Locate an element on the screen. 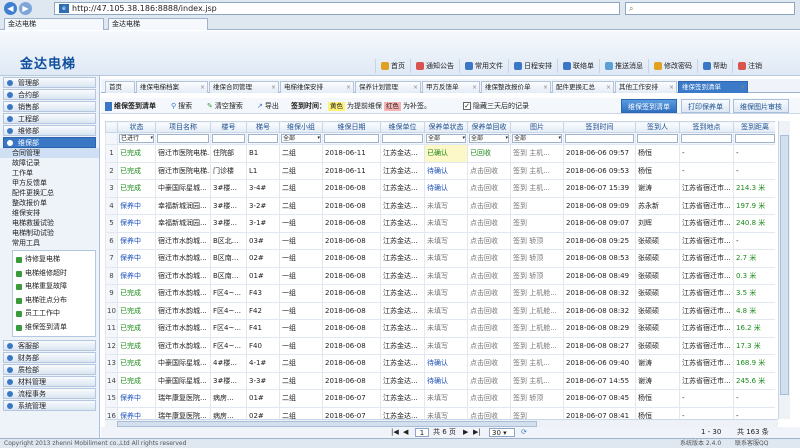  sidebar-group: 工程部 is located at coordinates (49, 118).